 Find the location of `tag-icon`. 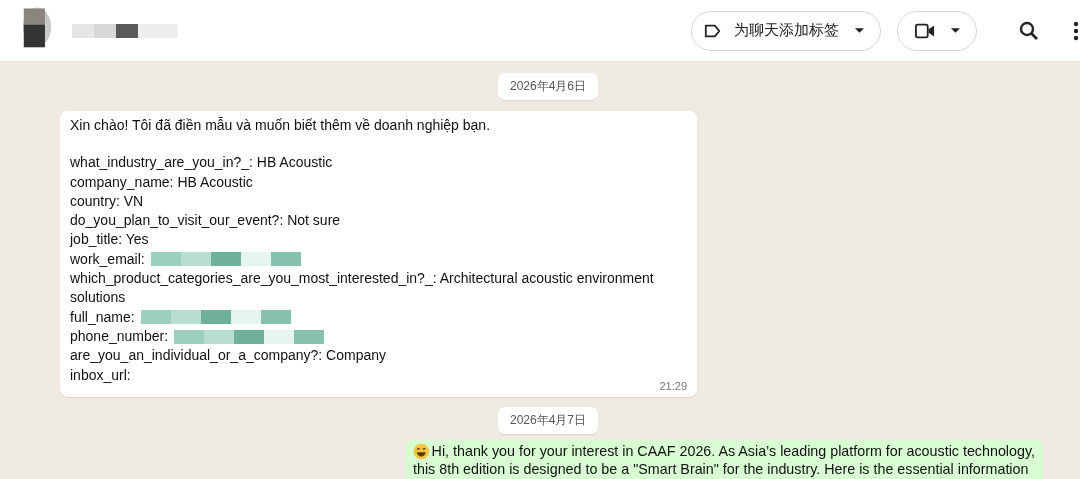

tag-icon is located at coordinates (713, 30).